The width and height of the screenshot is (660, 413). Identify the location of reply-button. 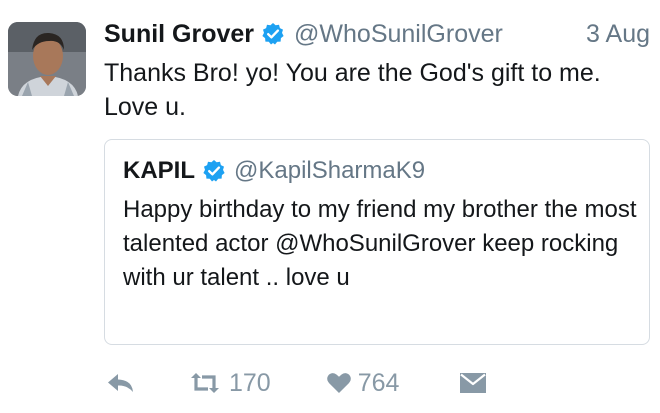
(121, 383).